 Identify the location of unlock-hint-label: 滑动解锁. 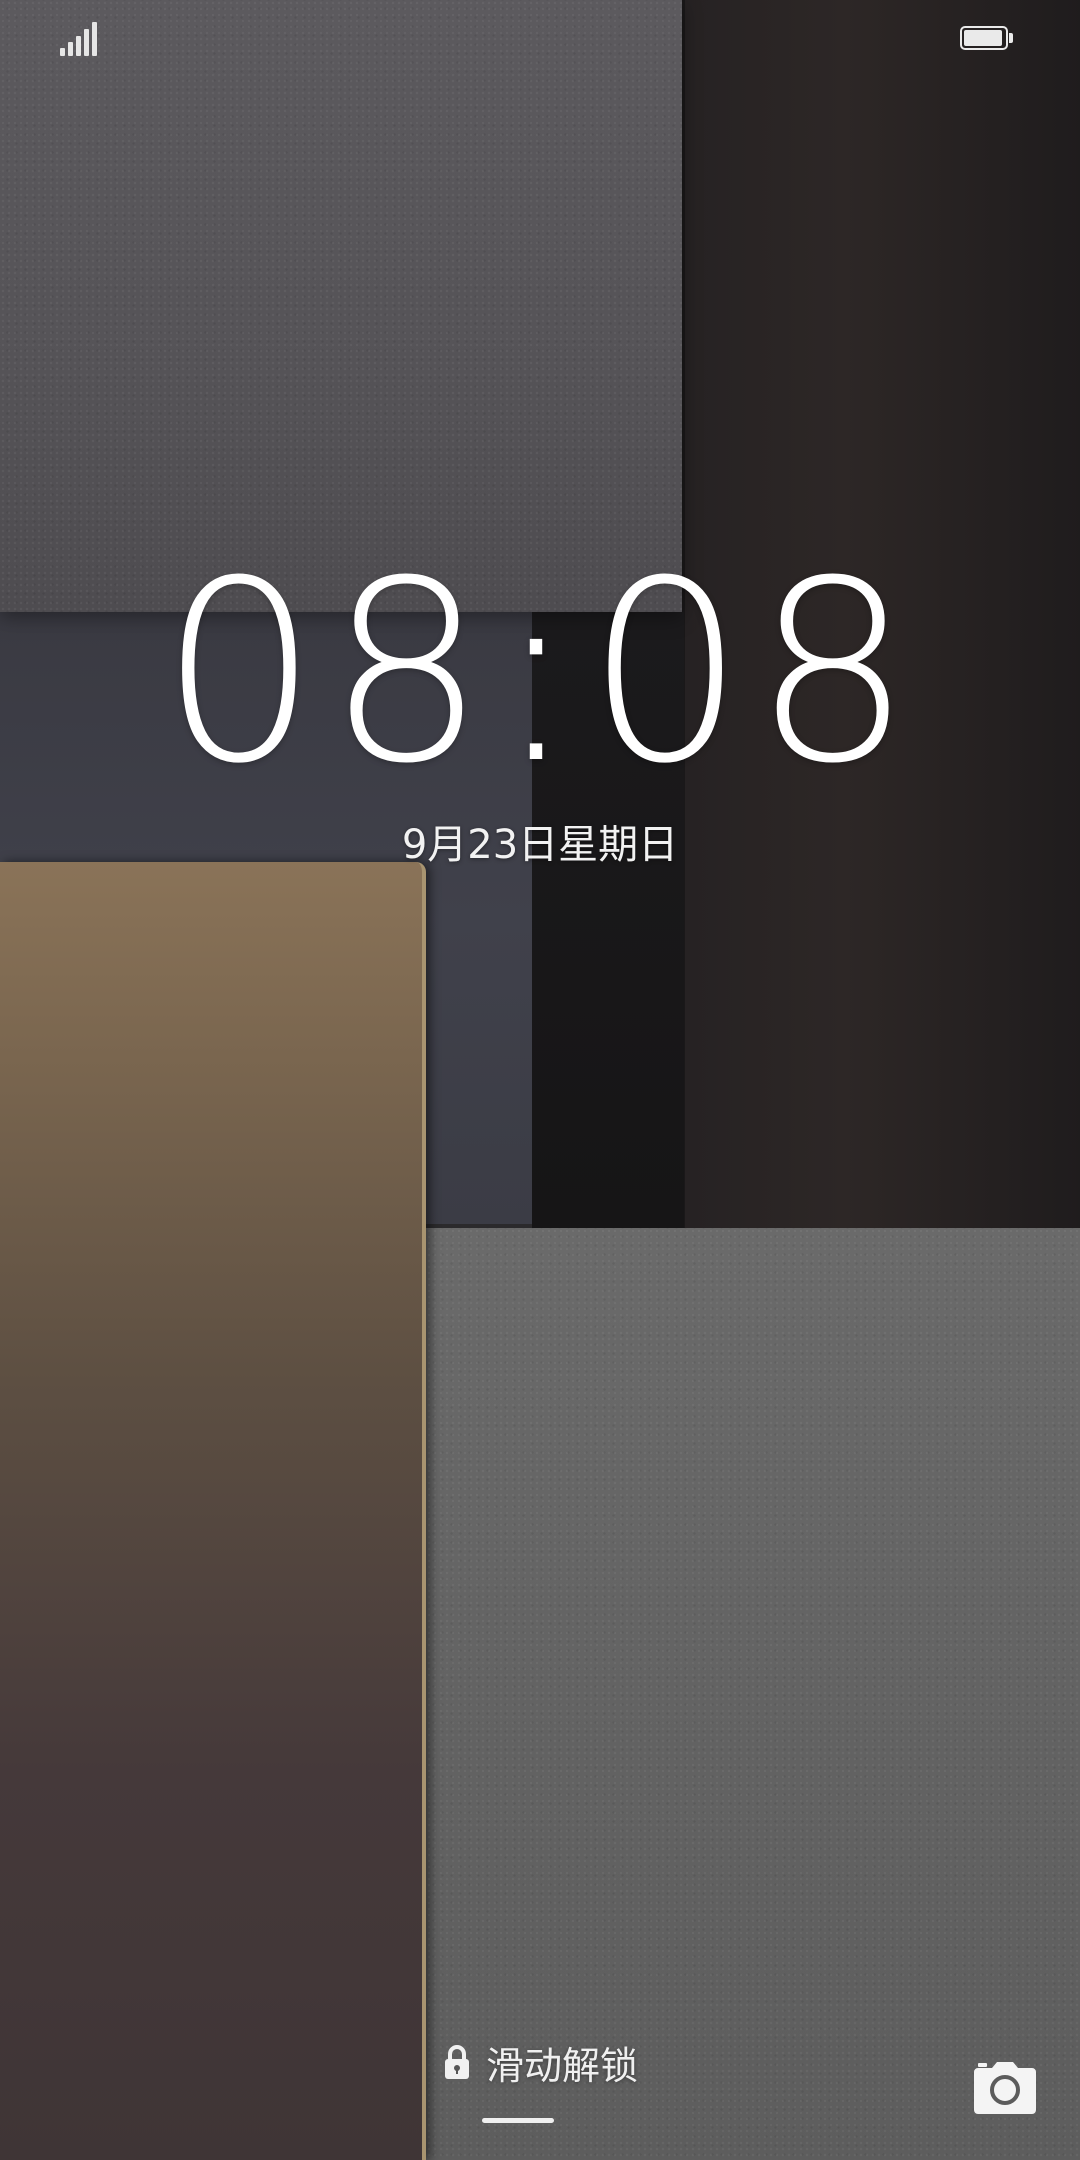
(561, 2065).